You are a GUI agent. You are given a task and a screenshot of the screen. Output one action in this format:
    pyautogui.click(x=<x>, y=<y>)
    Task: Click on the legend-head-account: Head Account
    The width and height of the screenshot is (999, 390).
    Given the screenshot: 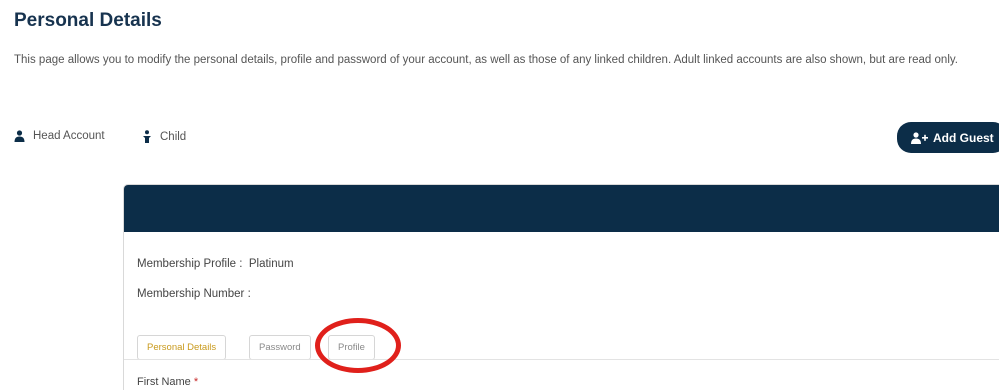 What is the action you would take?
    pyautogui.click(x=59, y=136)
    